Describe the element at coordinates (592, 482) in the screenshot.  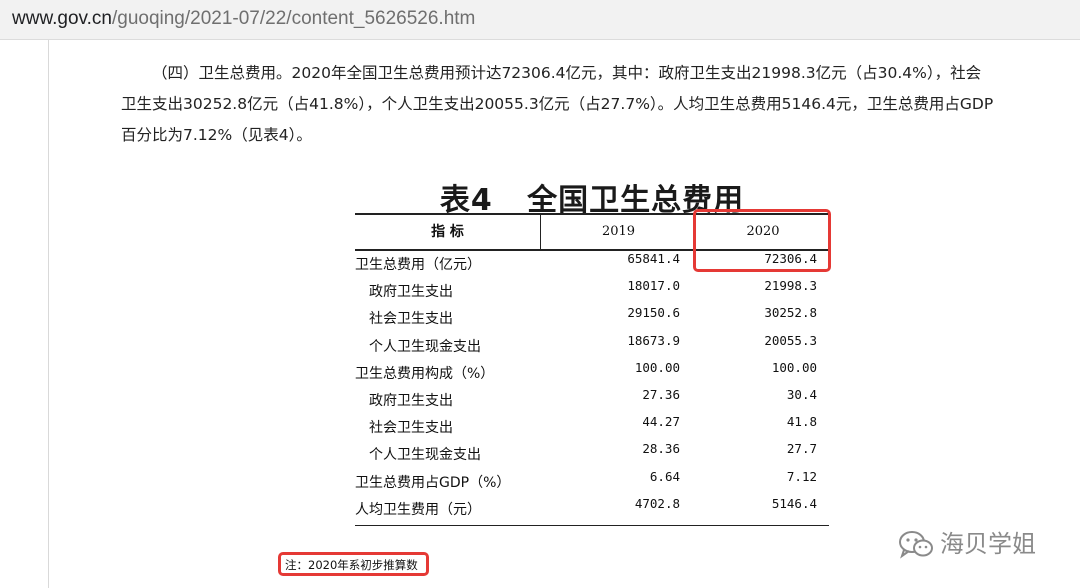
I see `table-row: 卫生总费用占GDP（%） 6.64 7.12` at that location.